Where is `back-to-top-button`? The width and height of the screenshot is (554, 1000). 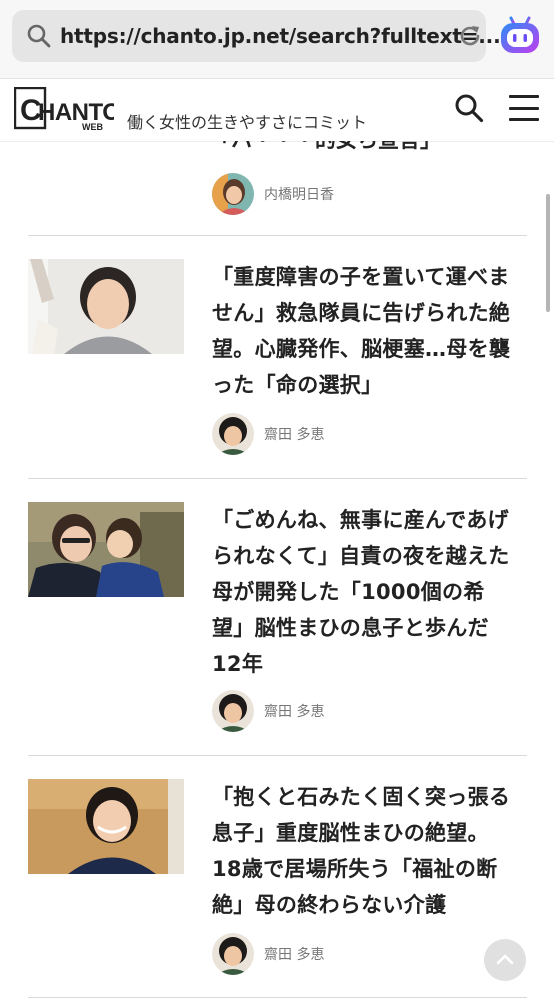
back-to-top-button is located at coordinates (505, 960).